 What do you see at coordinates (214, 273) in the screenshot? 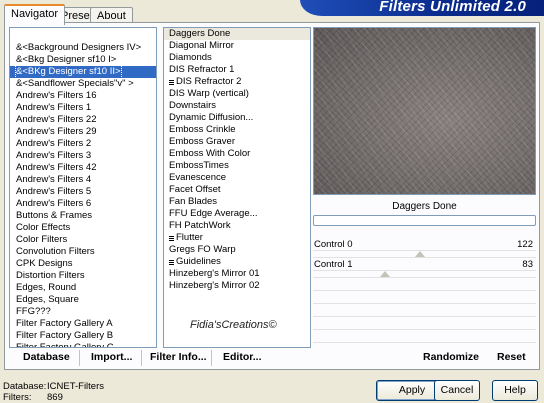
I see `filter-label: Hinzeberg's Mirror 01` at bounding box center [214, 273].